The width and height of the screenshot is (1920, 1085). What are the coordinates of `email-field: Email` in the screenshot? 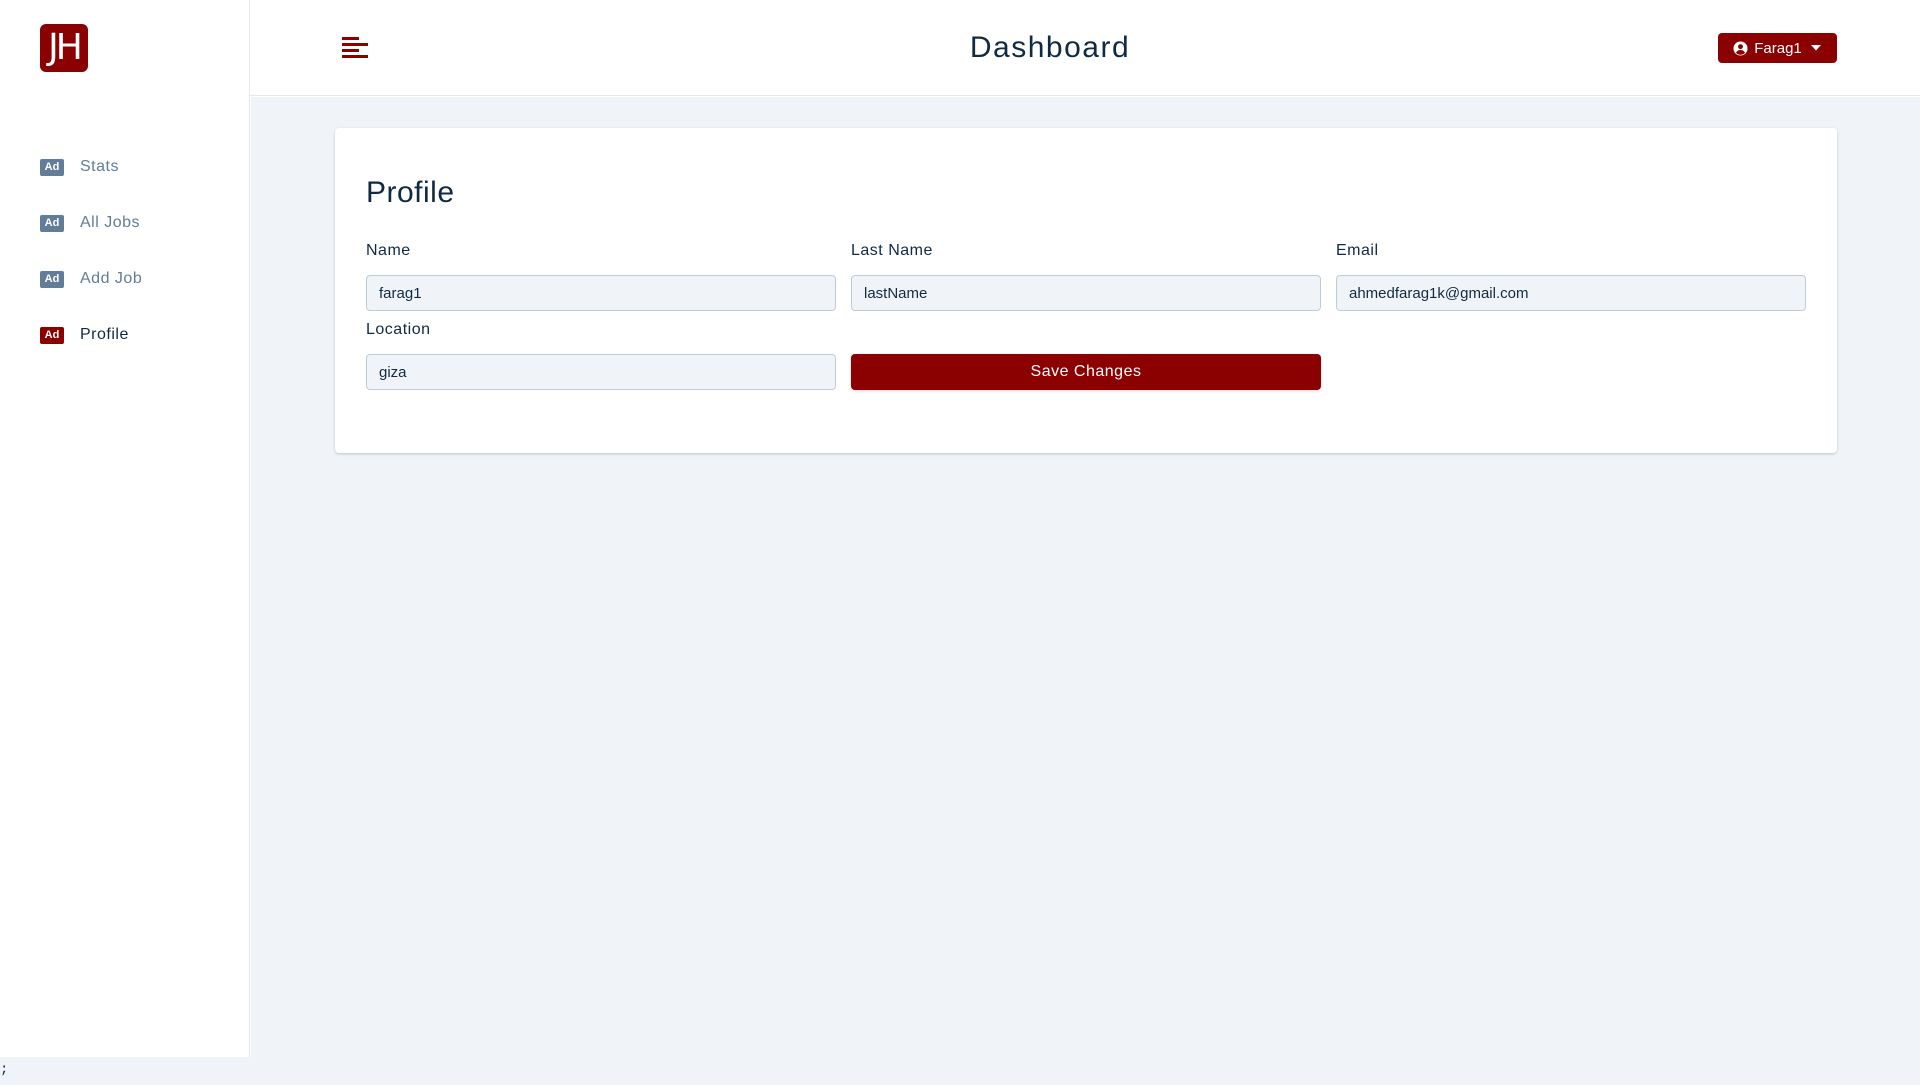 It's located at (1571, 276).